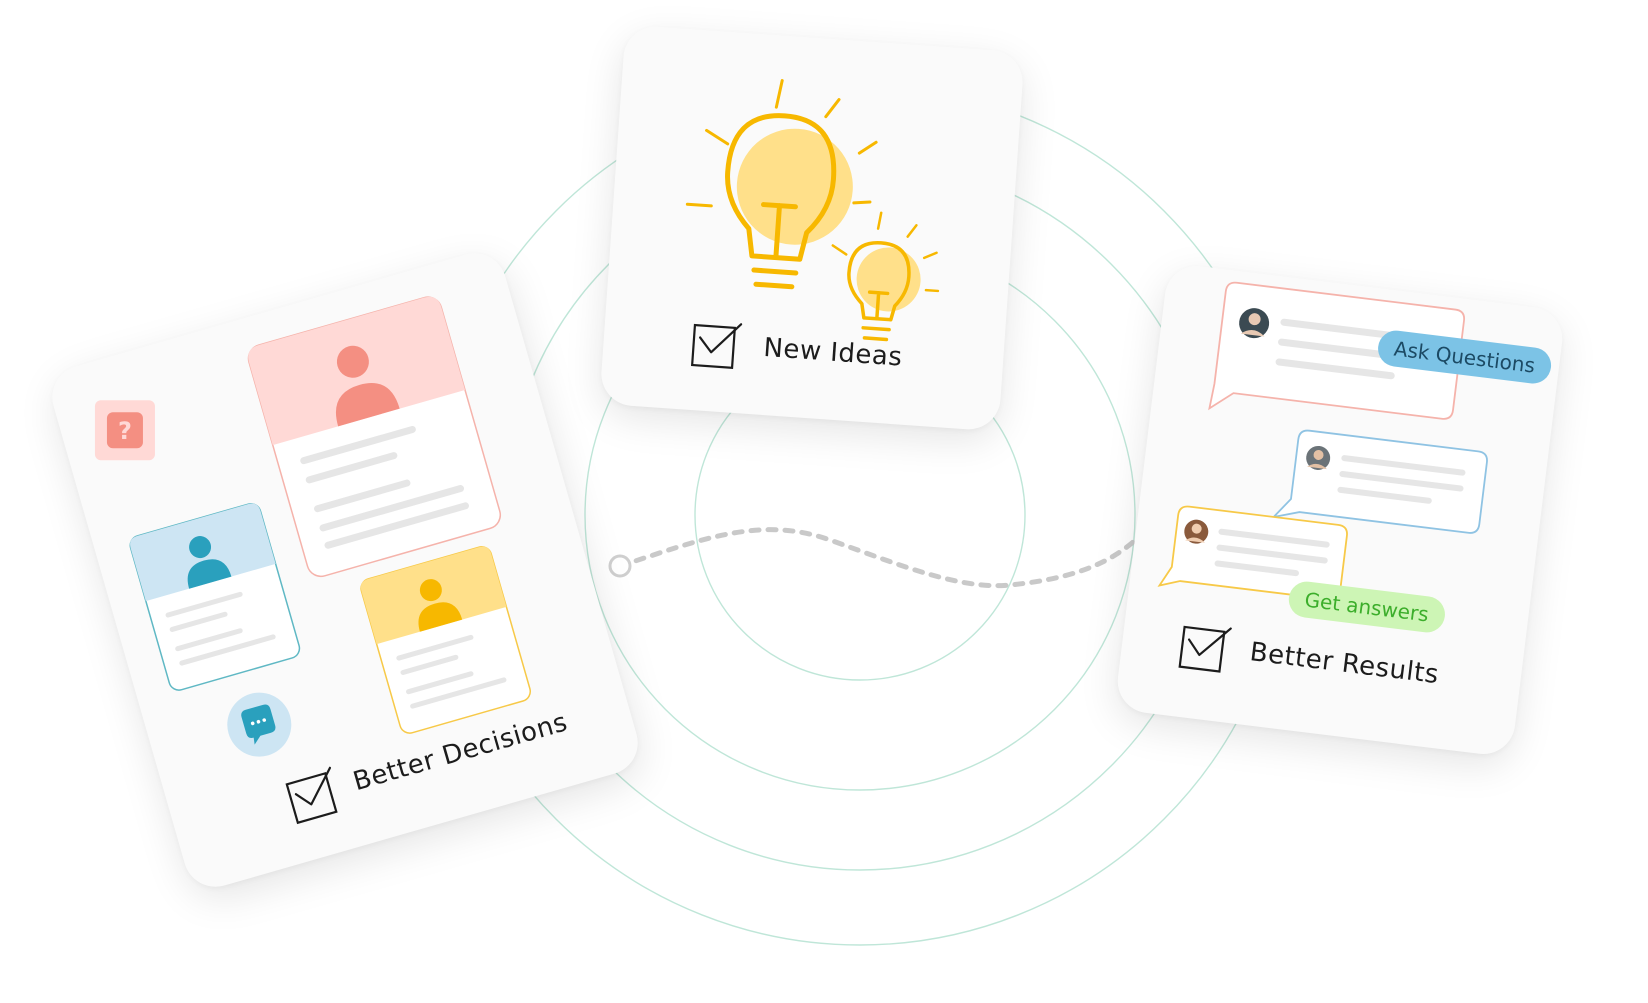 The image size is (1648, 1003). What do you see at coordinates (259, 724) in the screenshot?
I see `chat-dots-icon` at bounding box center [259, 724].